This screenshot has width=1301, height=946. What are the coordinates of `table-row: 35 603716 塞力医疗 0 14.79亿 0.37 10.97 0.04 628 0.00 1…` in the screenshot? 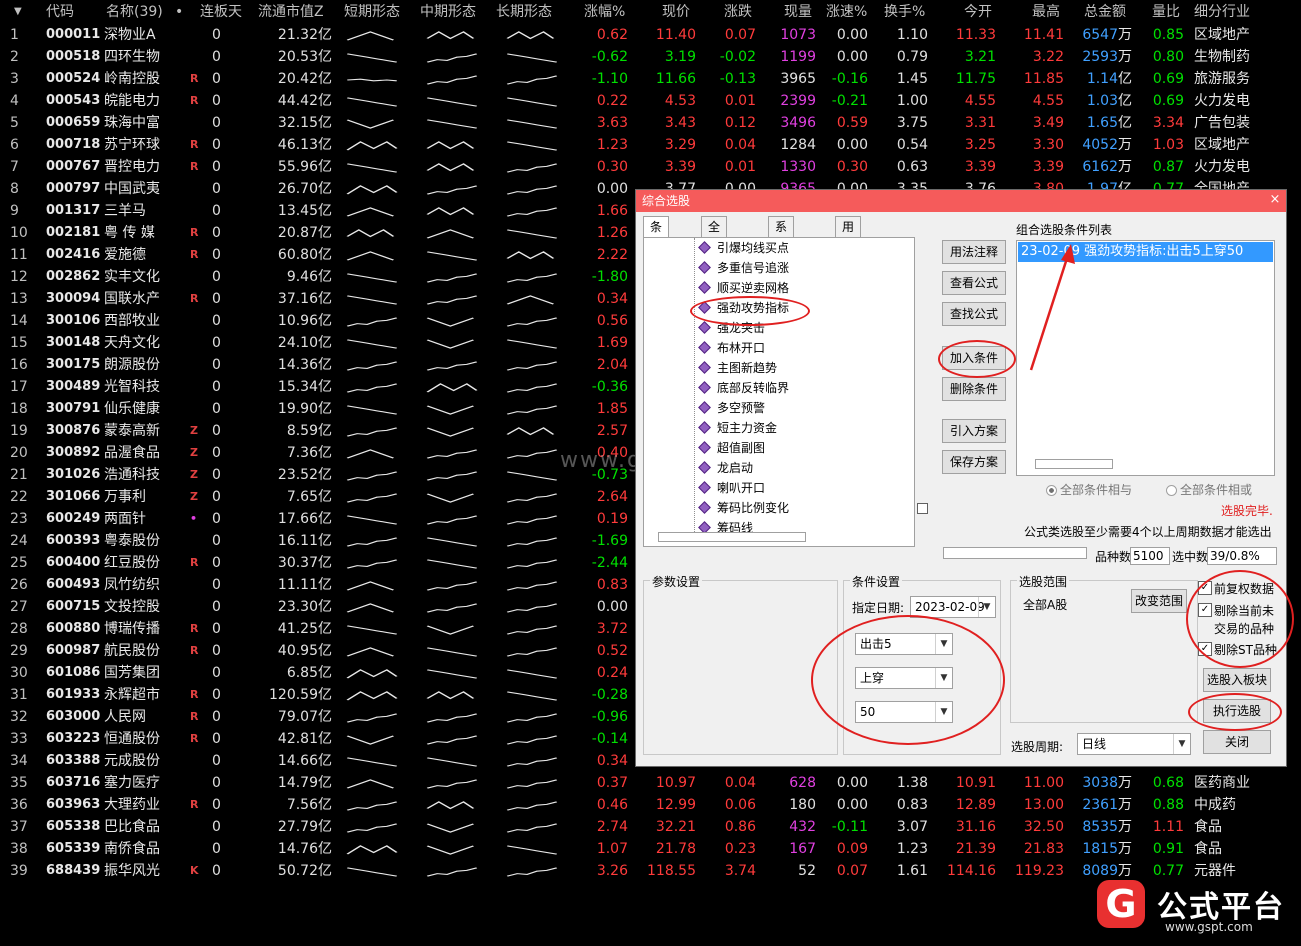 It's located at (650, 783).